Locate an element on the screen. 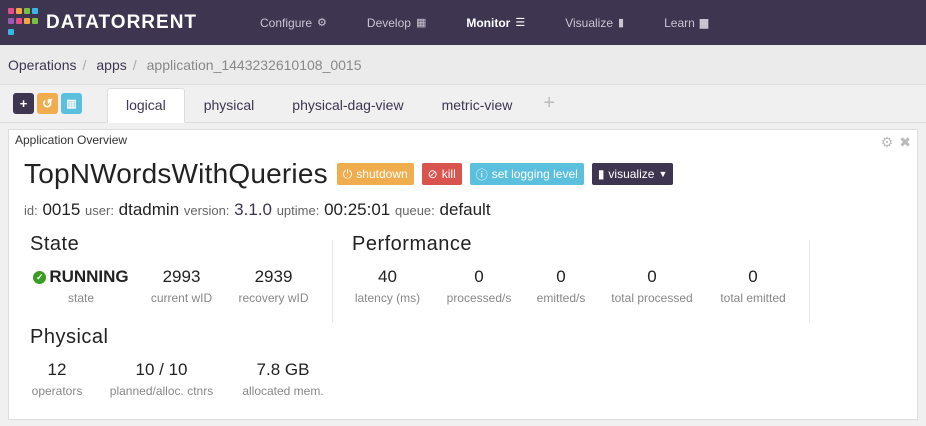 Image resolution: width=926 pixels, height=426 pixels. kill-label: kill is located at coordinates (448, 174).